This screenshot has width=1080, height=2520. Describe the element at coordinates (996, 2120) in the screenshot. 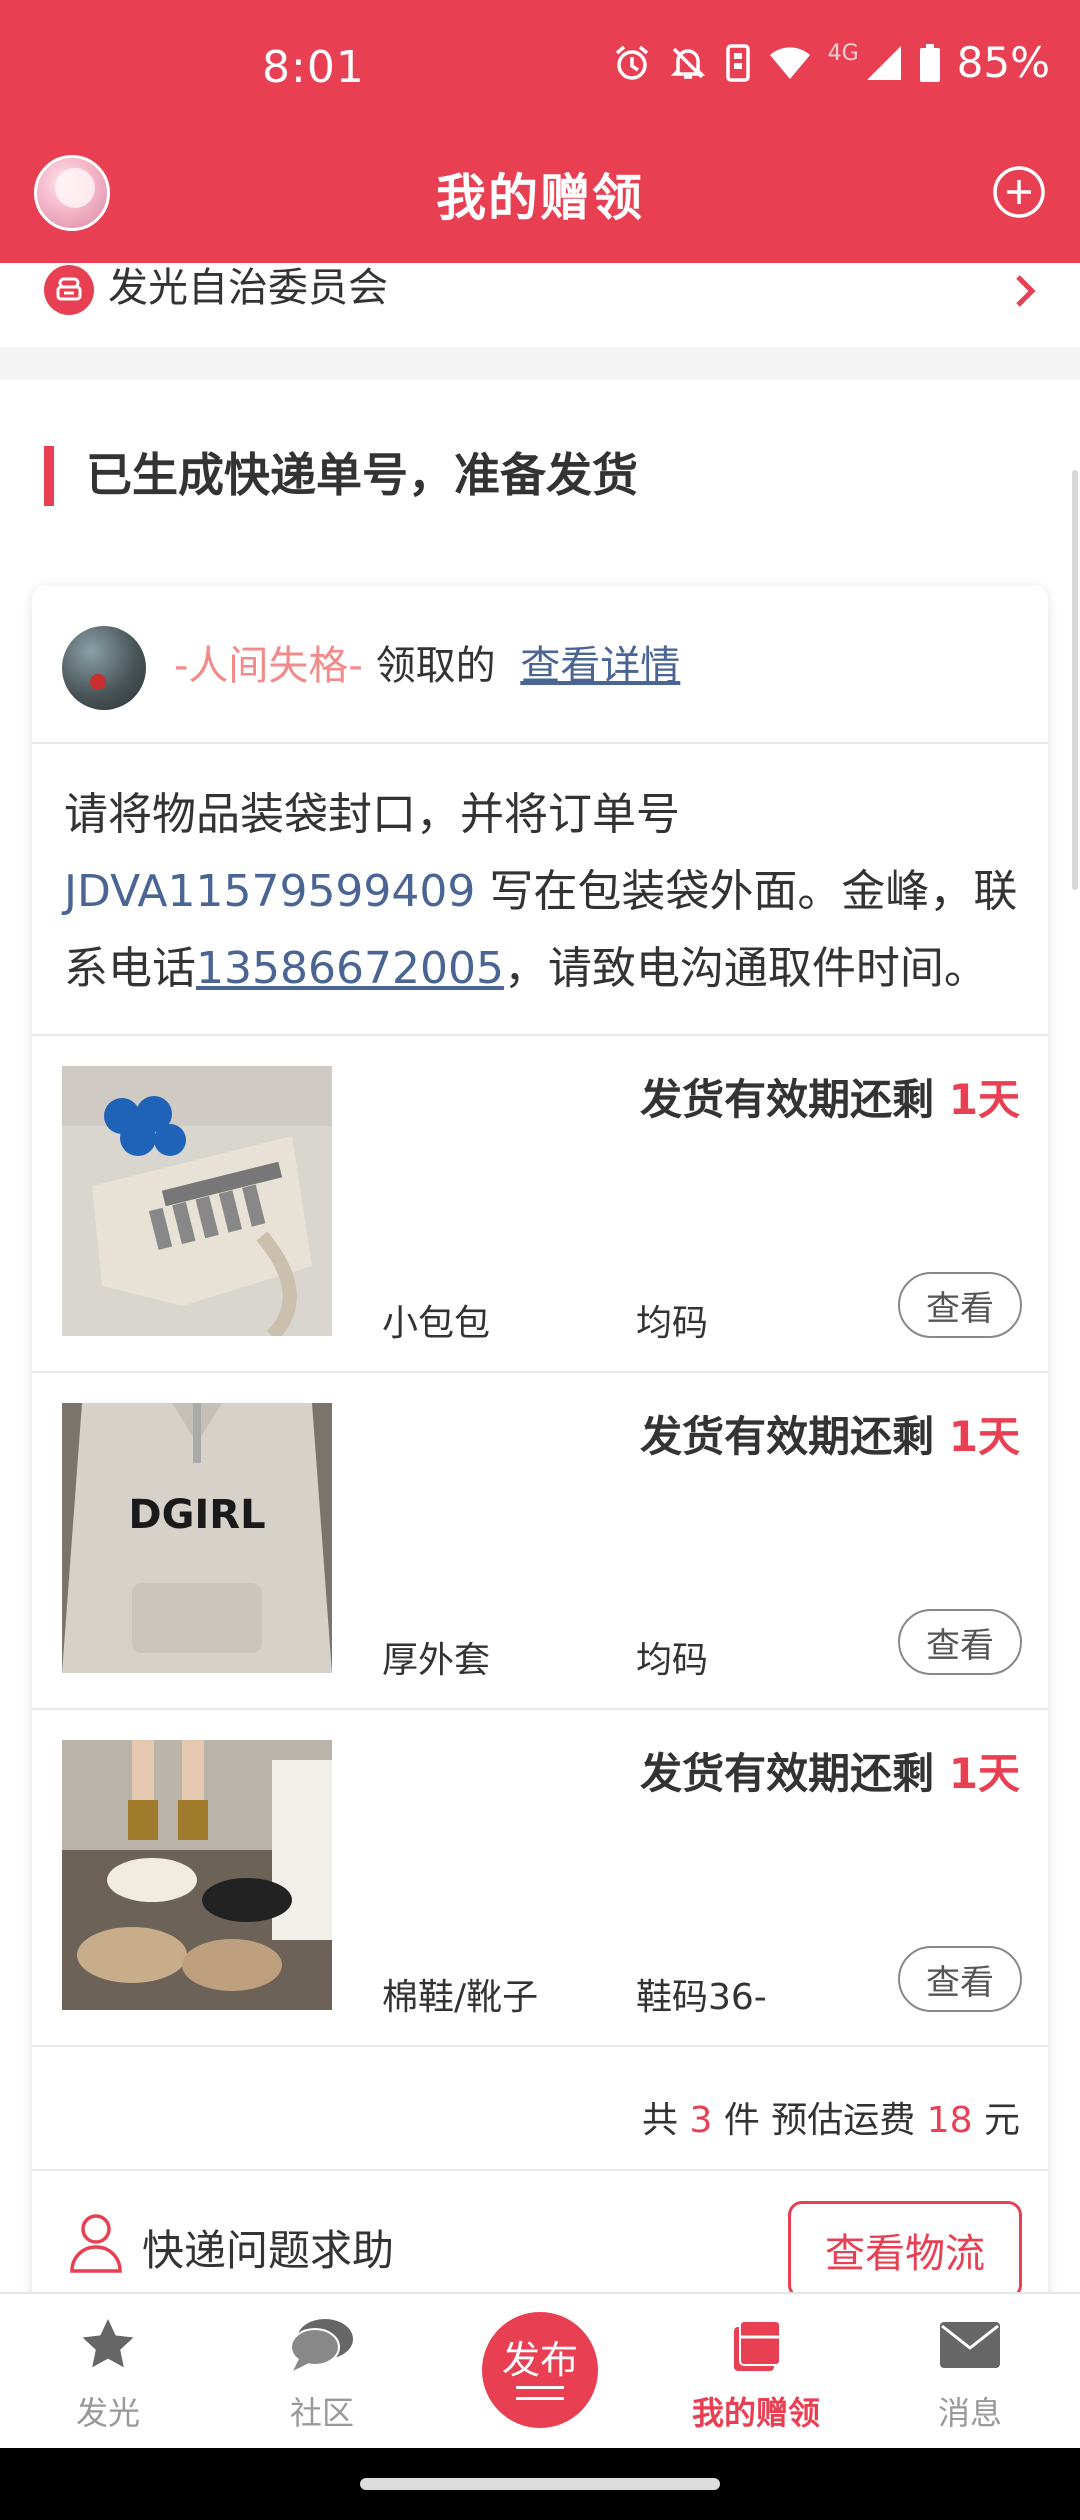

I see `summary-post: 元` at that location.